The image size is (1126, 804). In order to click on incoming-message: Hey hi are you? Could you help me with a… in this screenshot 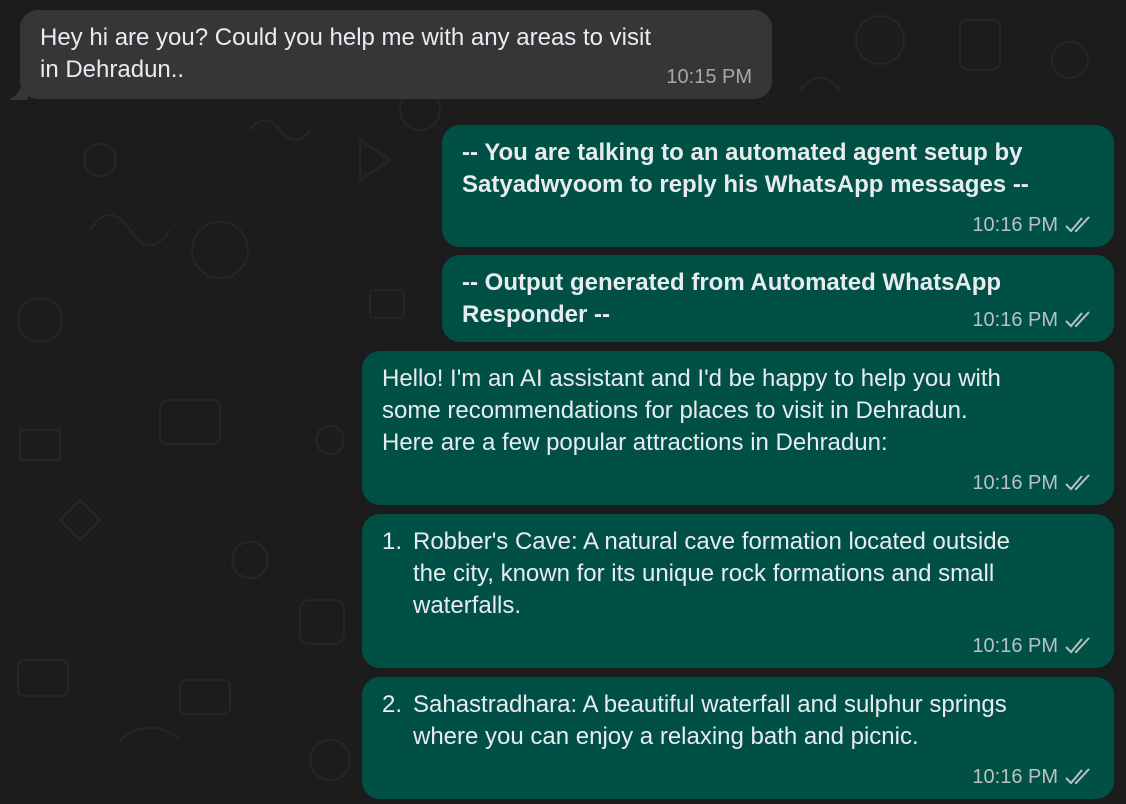, I will do `click(396, 54)`.